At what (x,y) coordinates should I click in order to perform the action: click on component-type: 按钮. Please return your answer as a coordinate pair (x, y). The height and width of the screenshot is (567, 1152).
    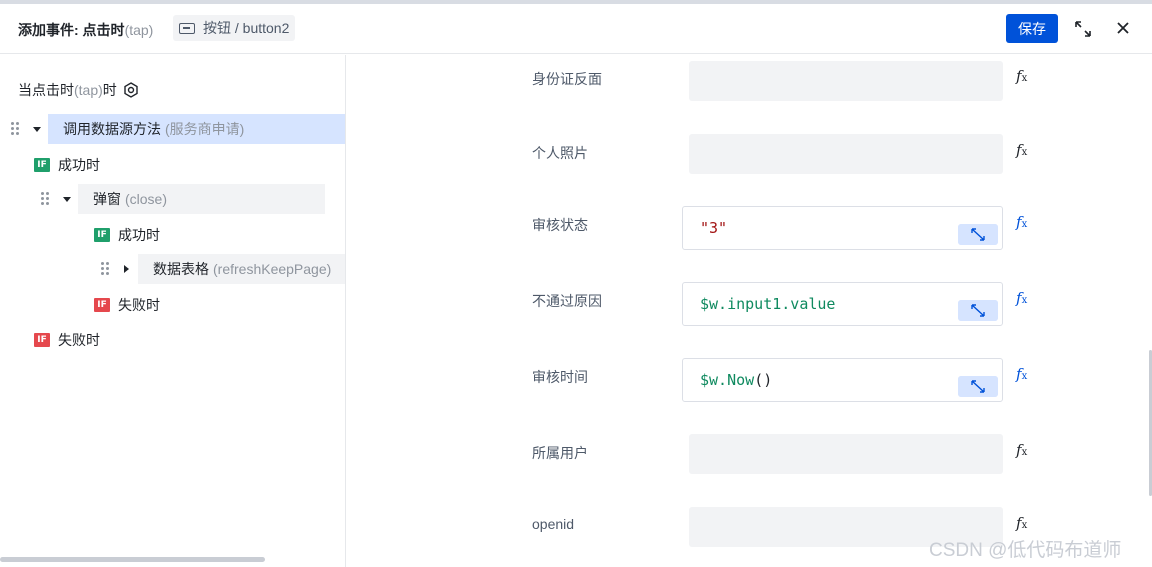
    Looking at the image, I should click on (217, 28).